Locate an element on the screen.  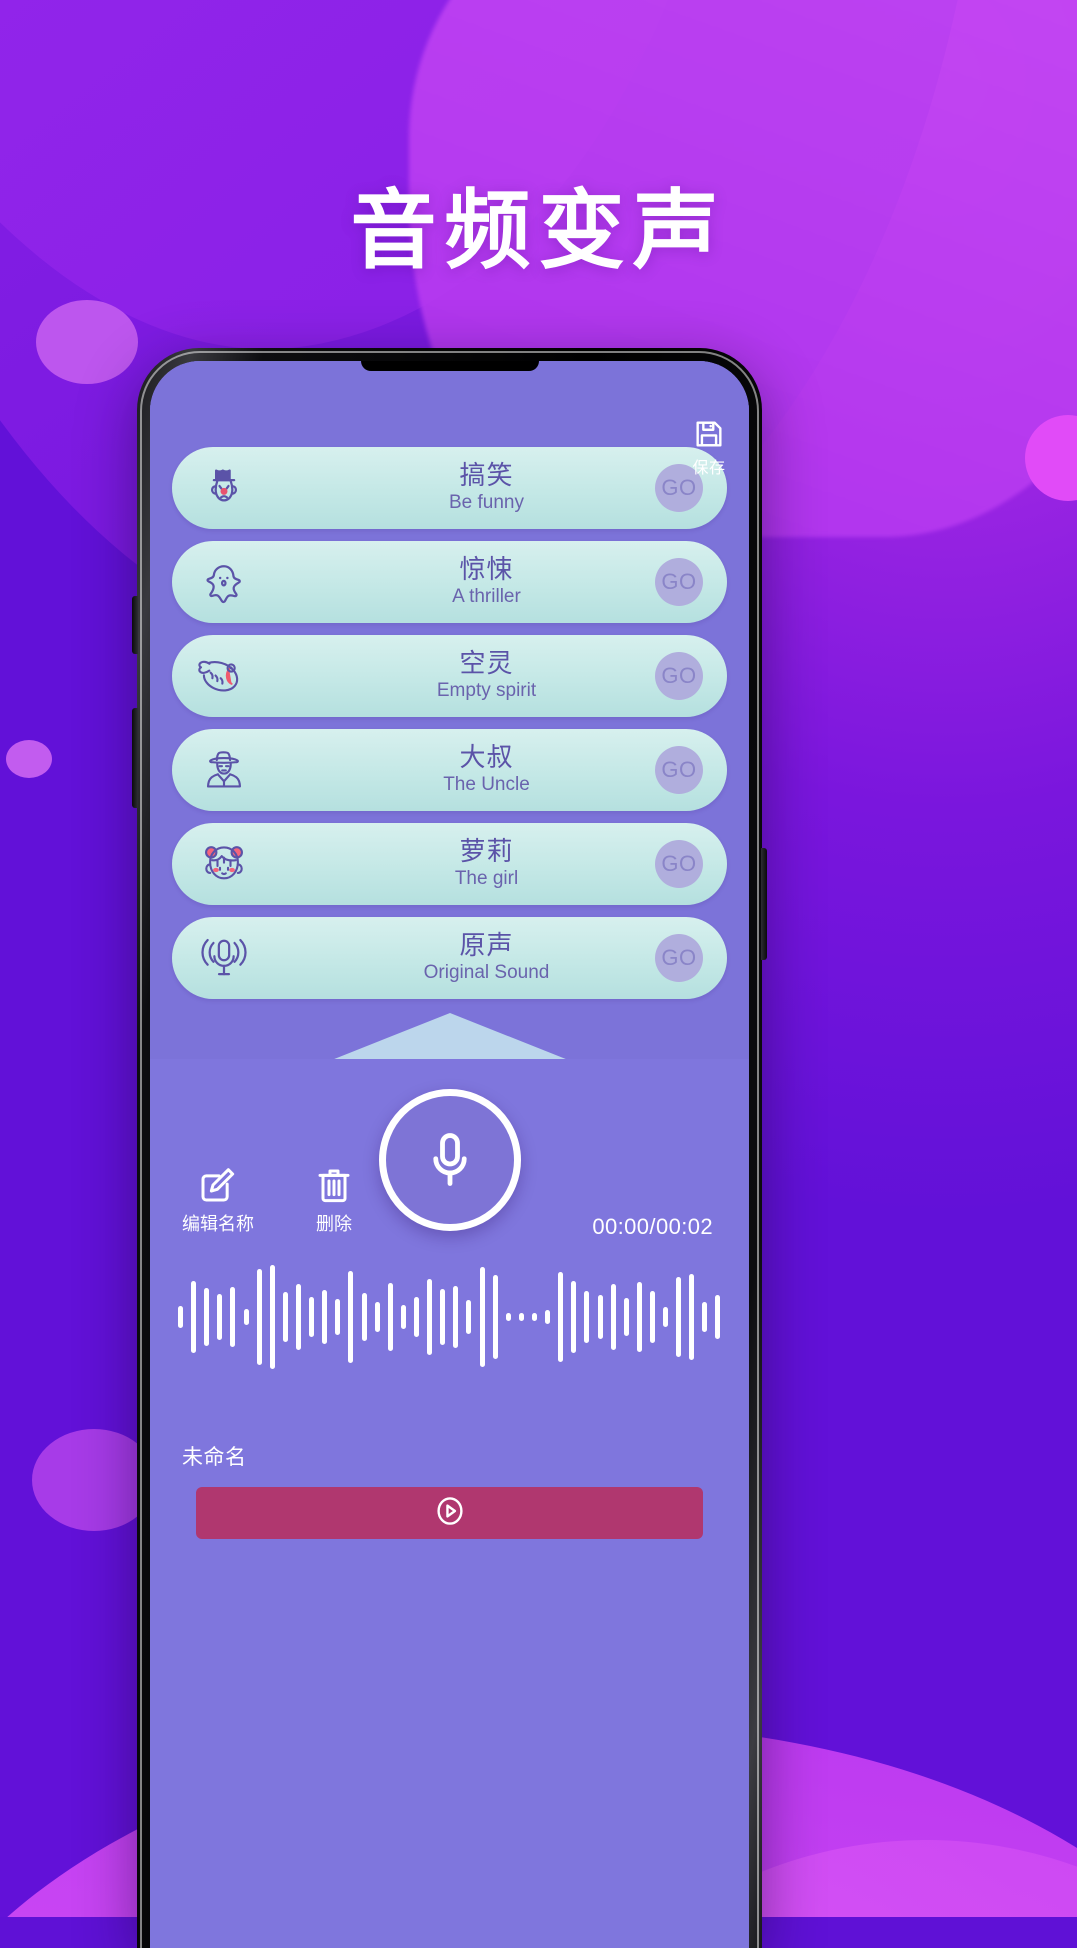
page-title: 音频变声 is located at coordinates (538, 222).